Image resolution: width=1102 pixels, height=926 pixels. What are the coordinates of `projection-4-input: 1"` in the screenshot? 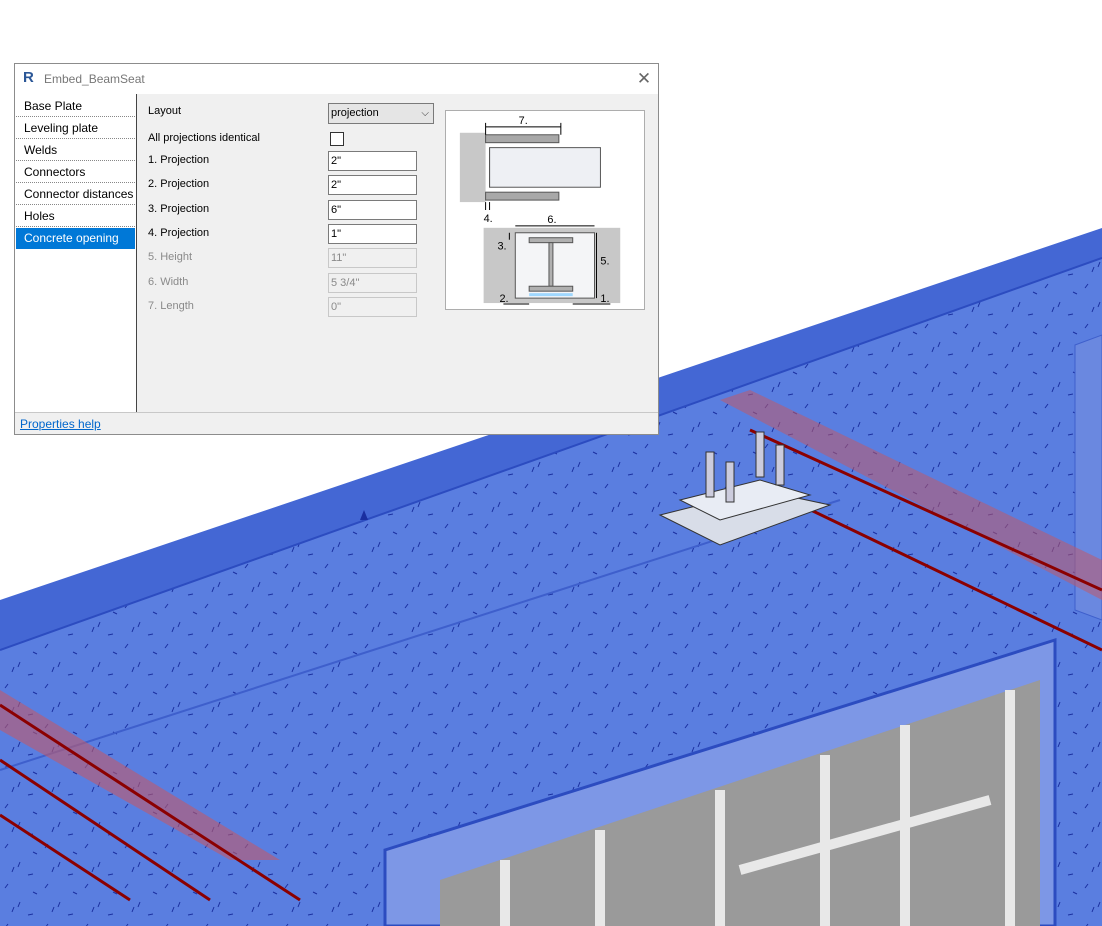 It's located at (372, 234).